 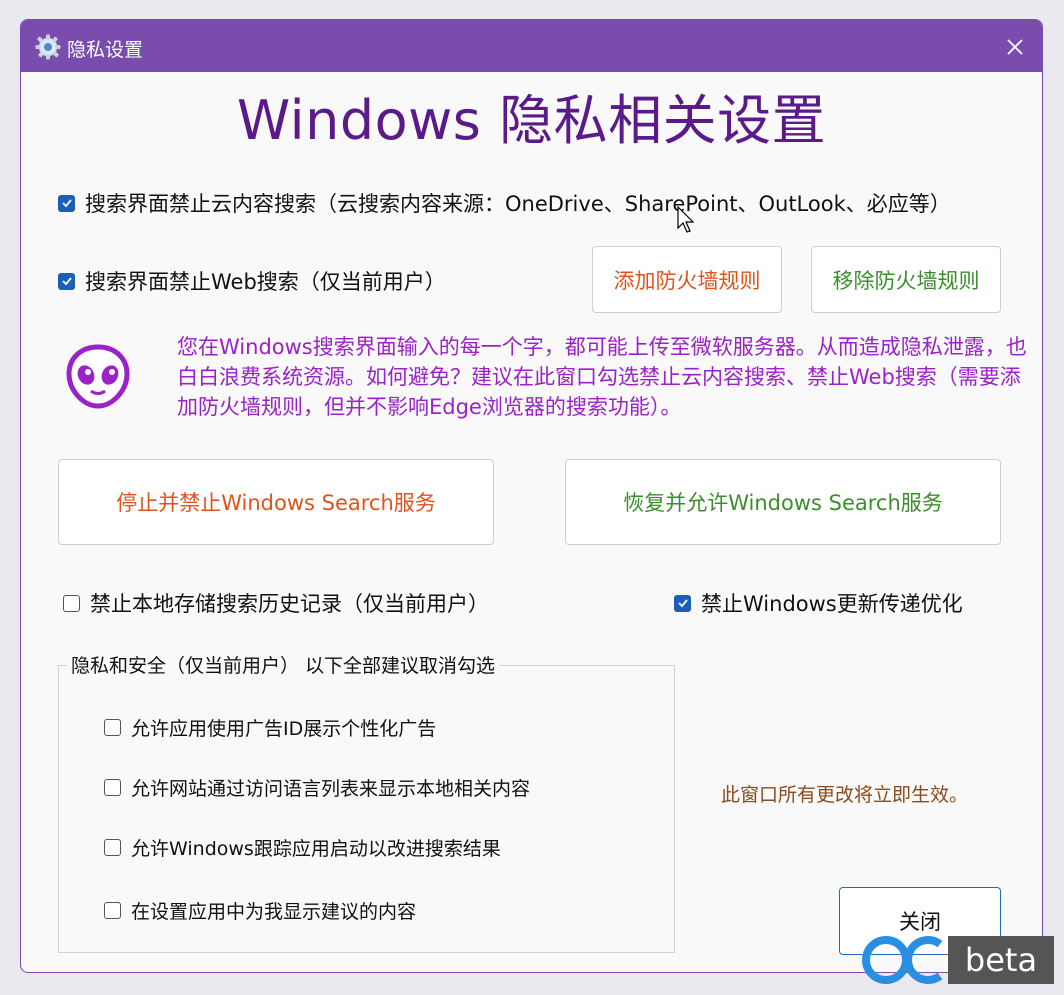 I want to click on app-launch-tracking-checkbox: 允许Windows跟踪应用启动以改进搜索结果, so click(x=302, y=847).